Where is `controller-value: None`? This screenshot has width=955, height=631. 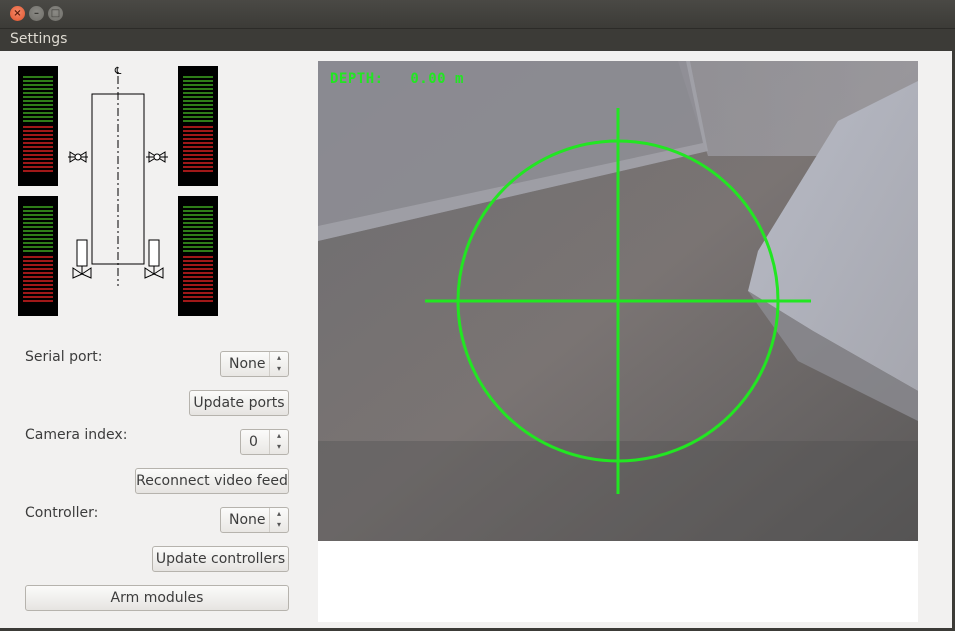
controller-value: None is located at coordinates (247, 520).